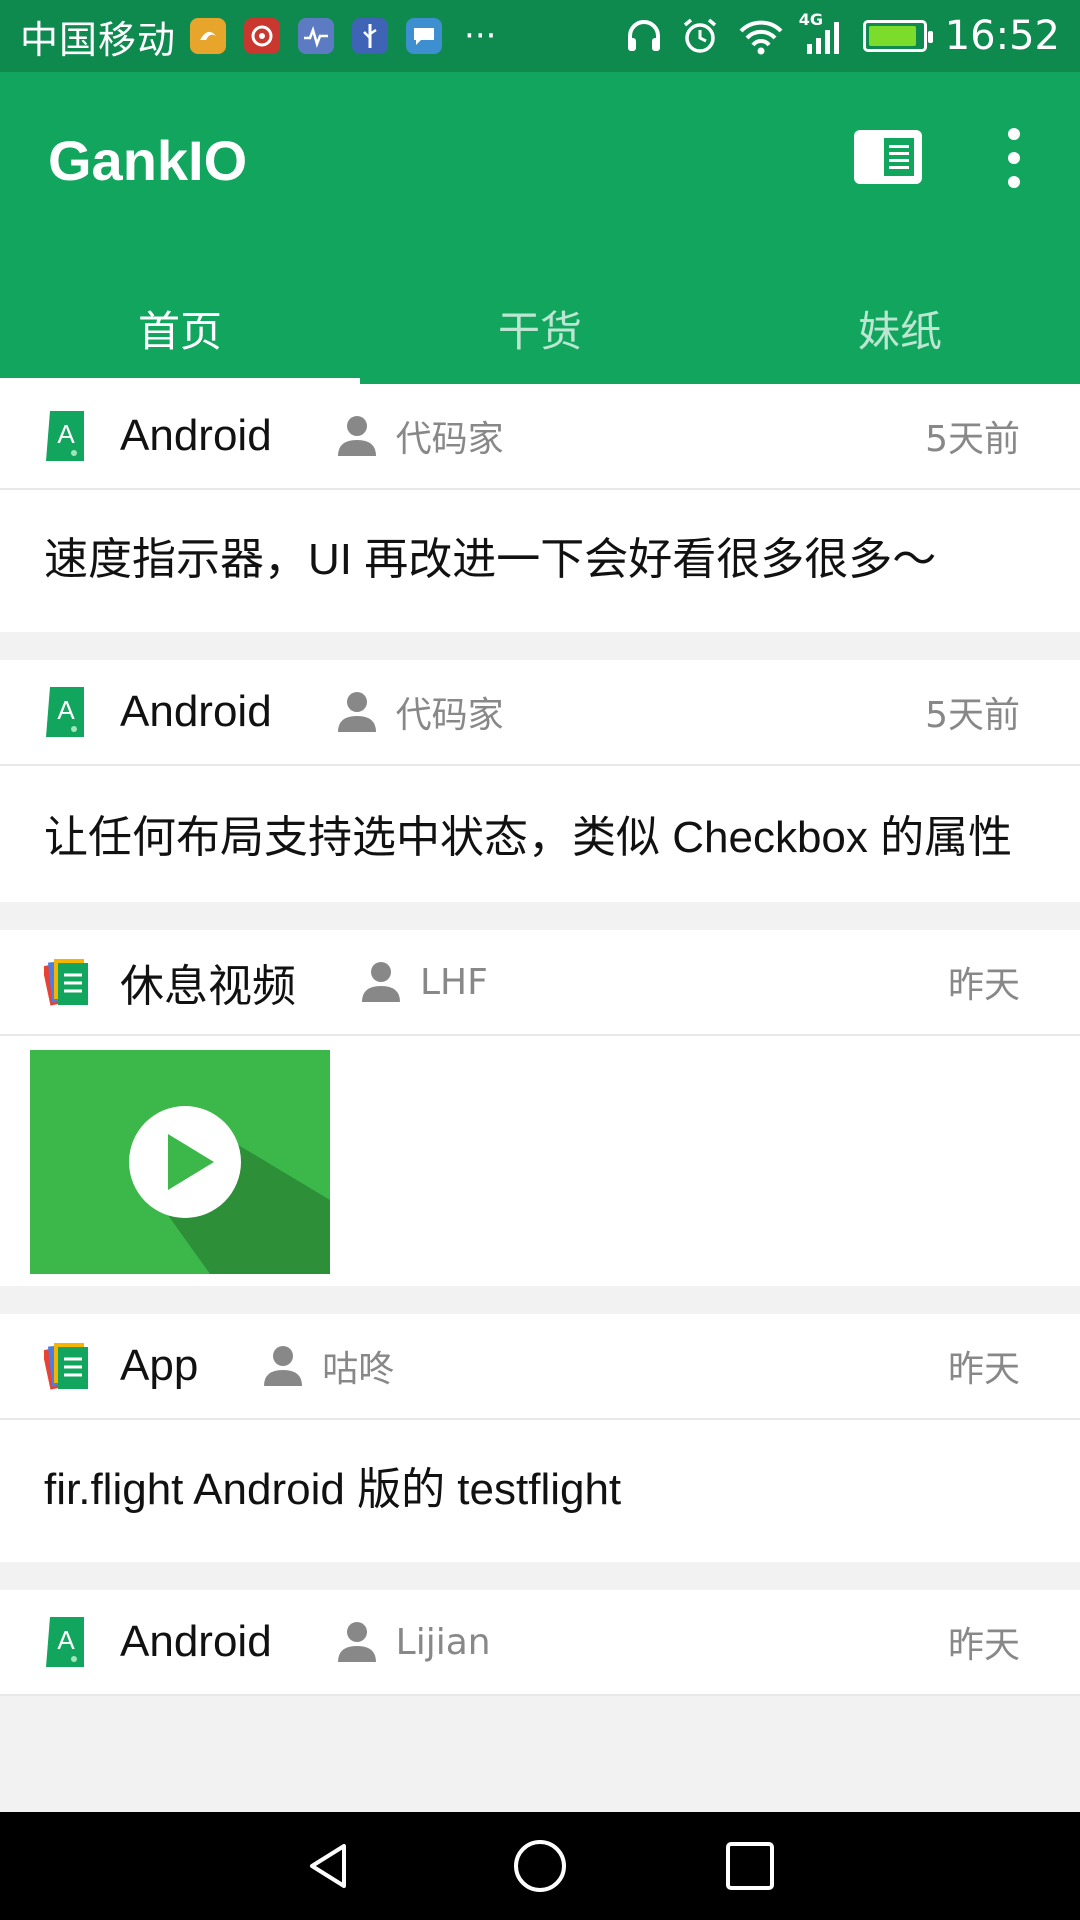  Describe the element at coordinates (540, 1491) in the screenshot. I see `card-title: fir.flight Android 版的 testflight` at that location.